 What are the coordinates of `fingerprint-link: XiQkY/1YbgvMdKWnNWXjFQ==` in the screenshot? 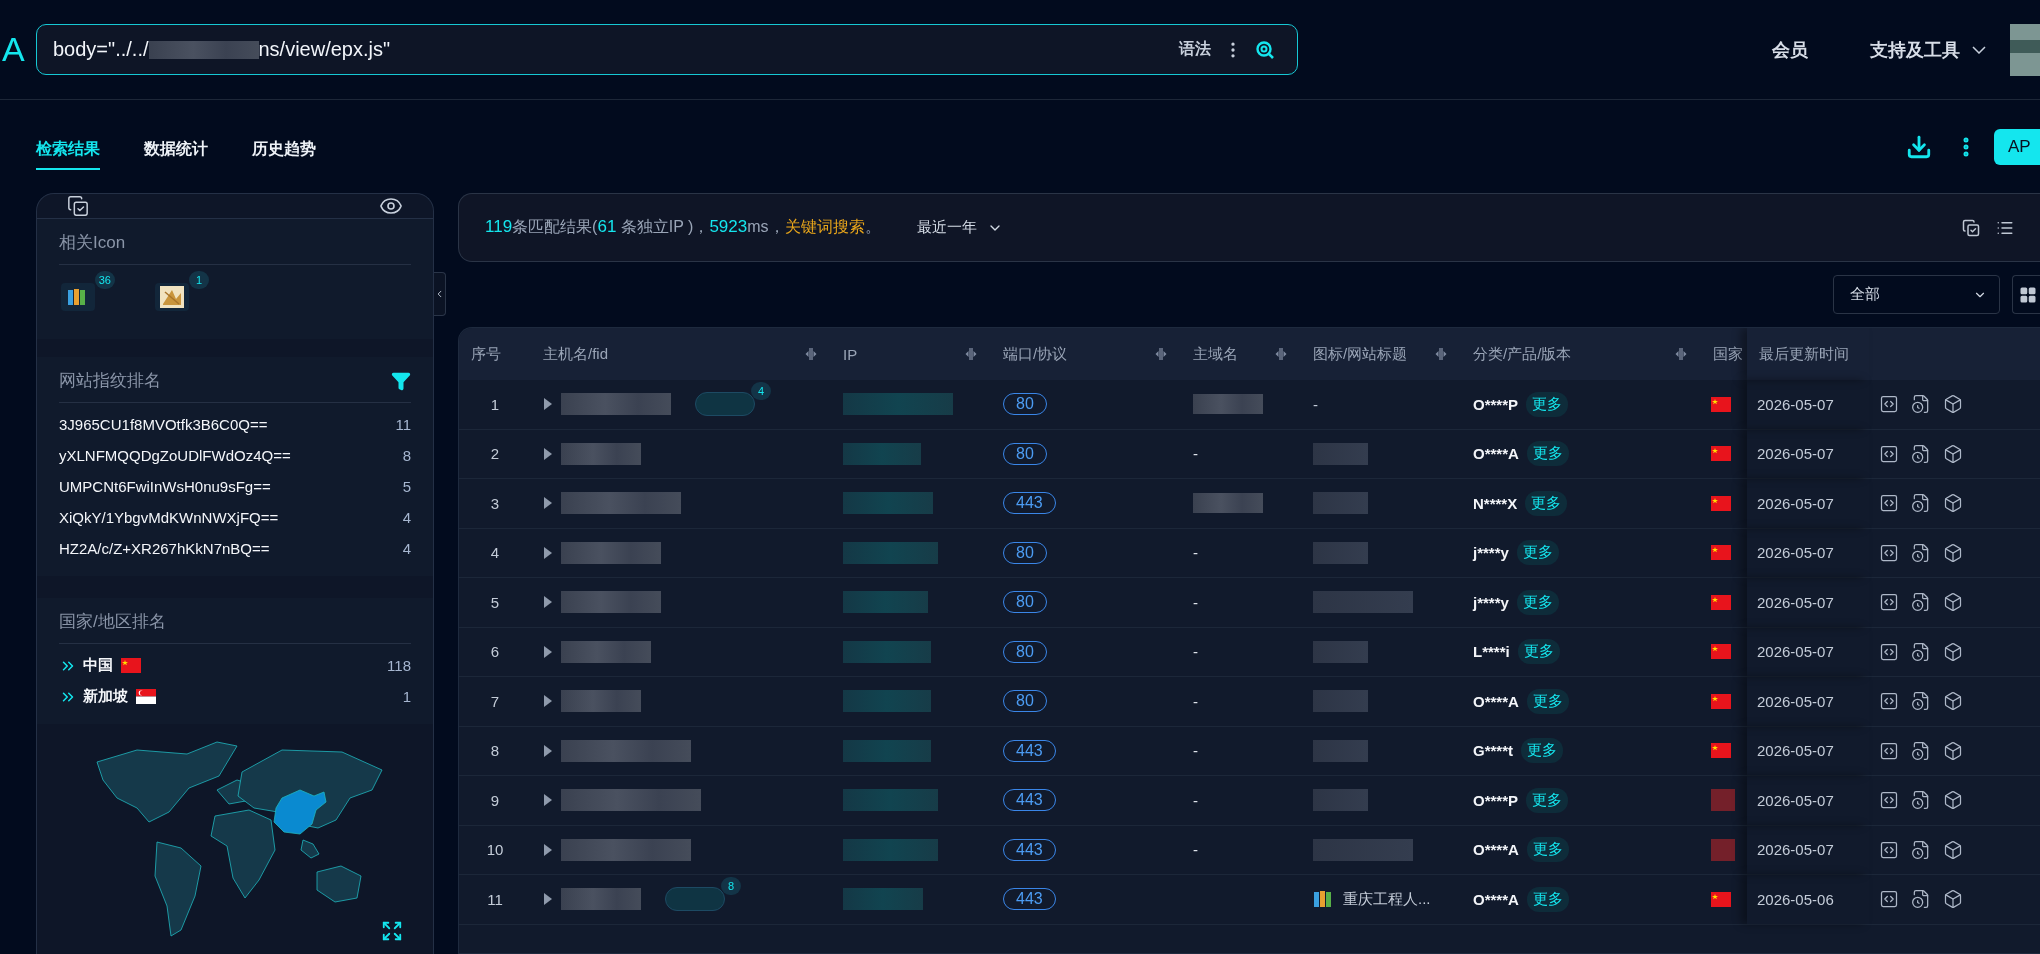 It's located at (169, 517).